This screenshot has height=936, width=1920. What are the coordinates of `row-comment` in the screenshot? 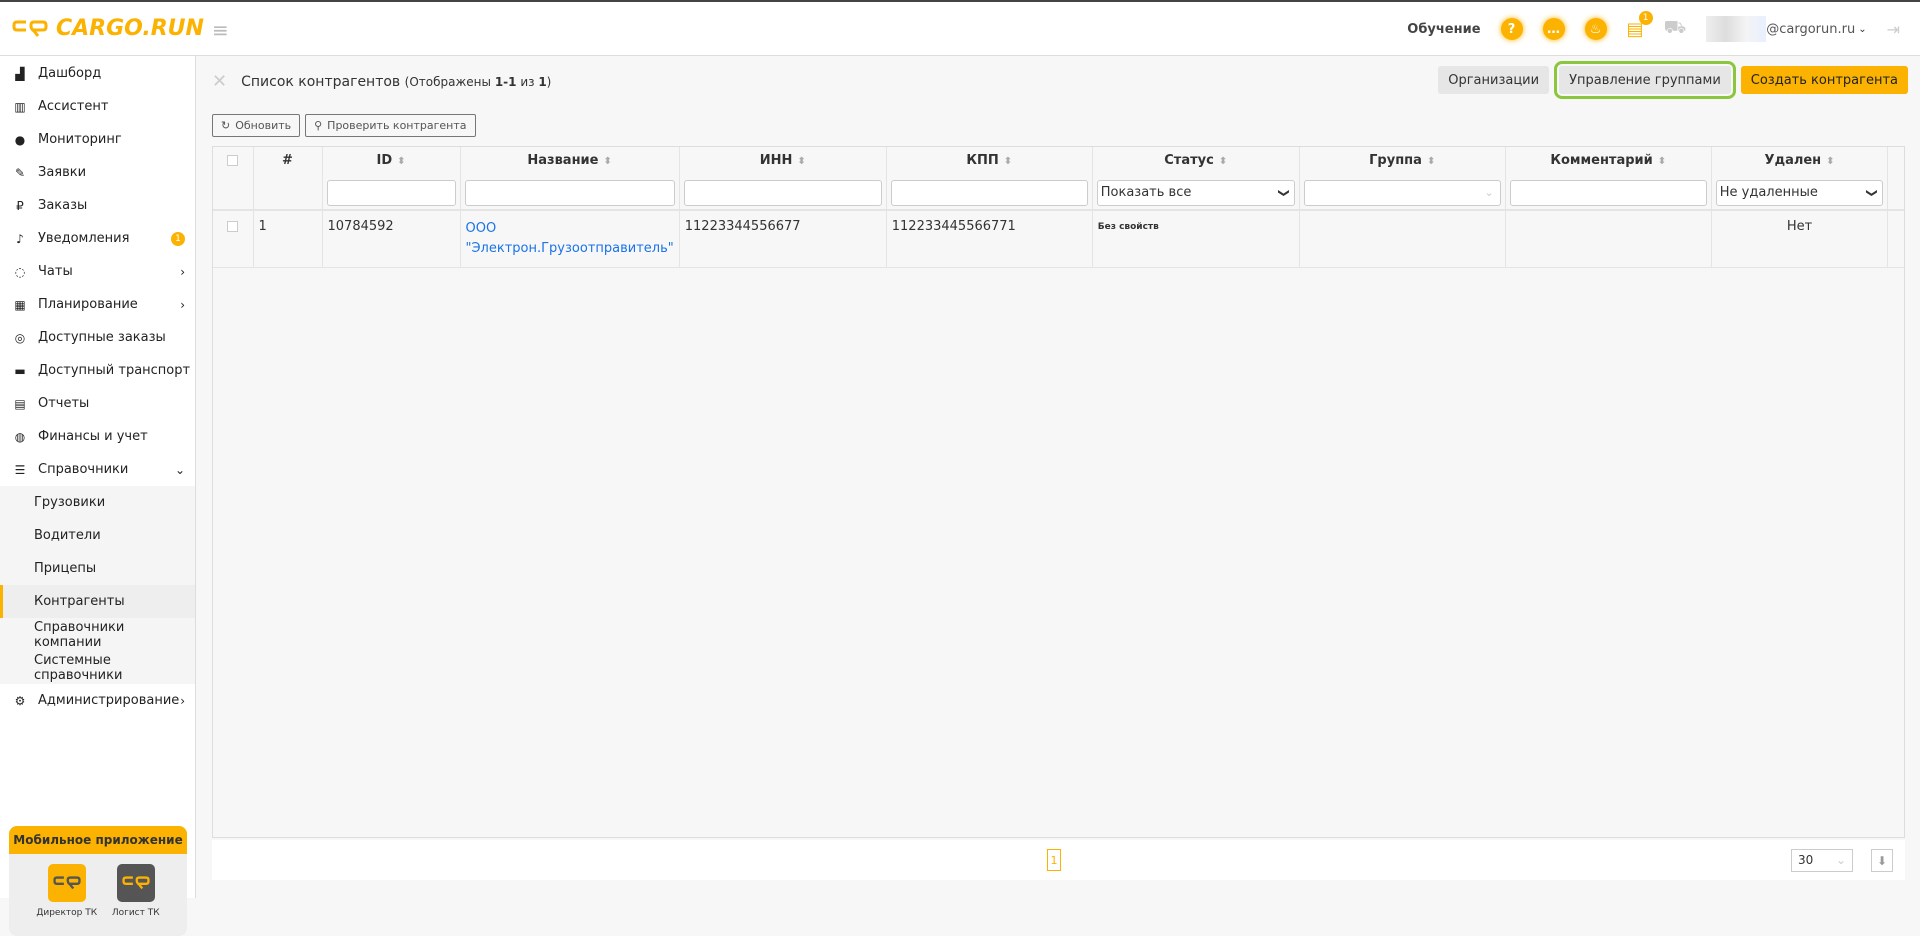 It's located at (1608, 239).